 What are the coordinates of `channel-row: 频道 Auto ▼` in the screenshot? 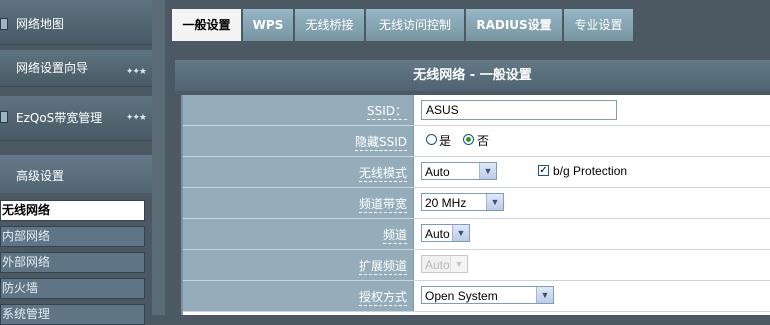 It's located at (476, 234).